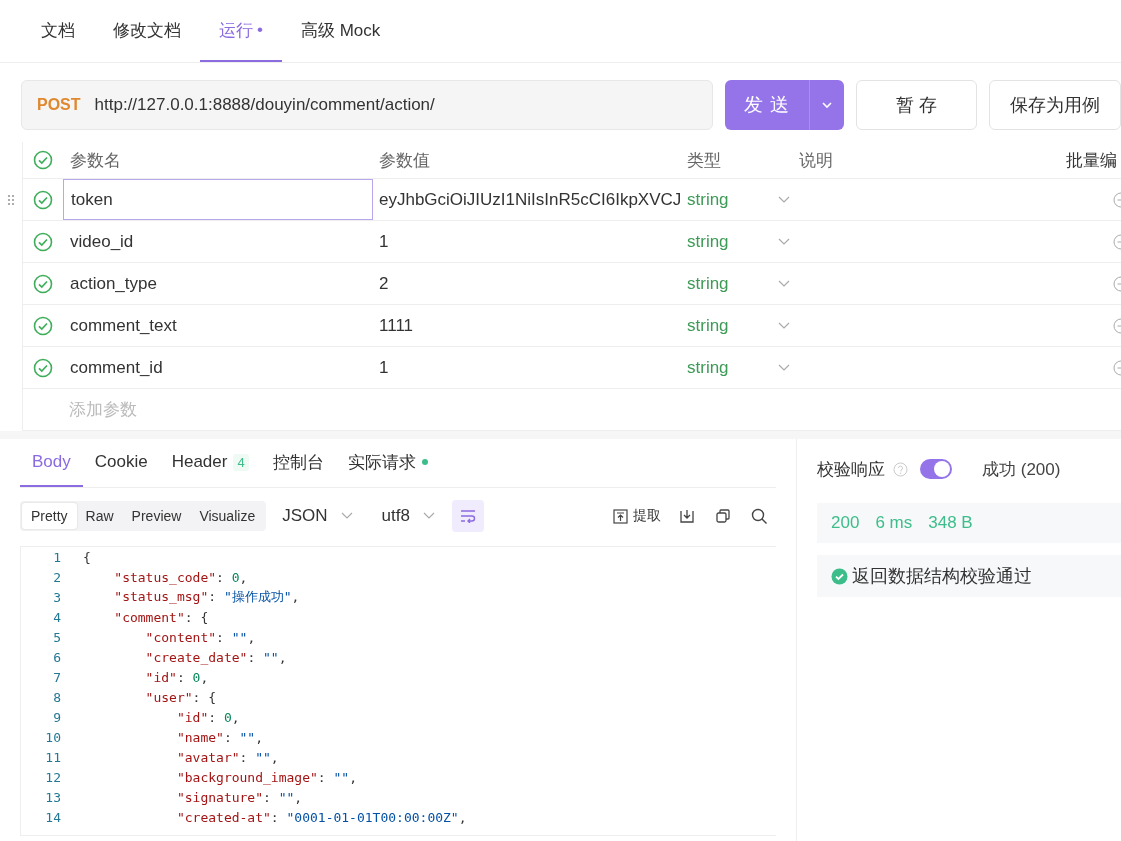 The width and height of the screenshot is (1121, 841). Describe the element at coordinates (49, 516) in the screenshot. I see `view-mode-tab: Pretty` at that location.